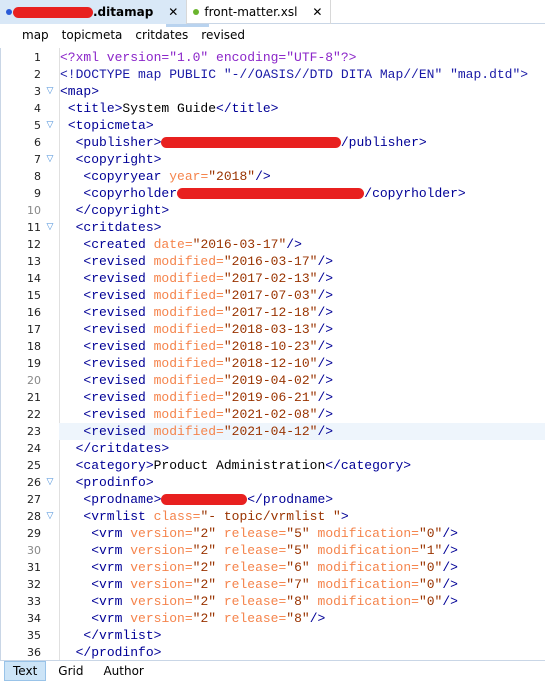  Describe the element at coordinates (302, 363) in the screenshot. I see `code-text: <revised modified="2018-12-10"/>` at that location.